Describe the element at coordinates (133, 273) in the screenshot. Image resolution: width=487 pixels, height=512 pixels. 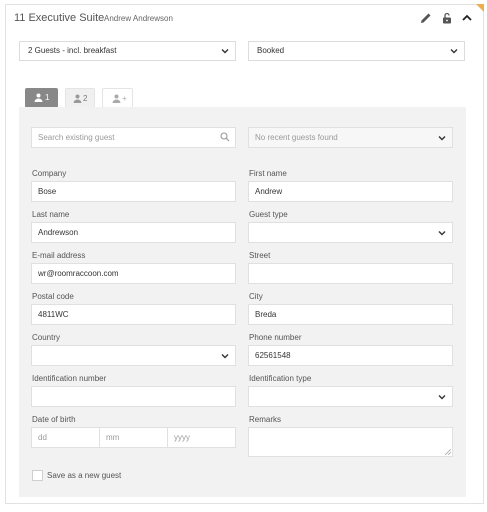
I see `email-field: wr@roomraccoon.com` at that location.